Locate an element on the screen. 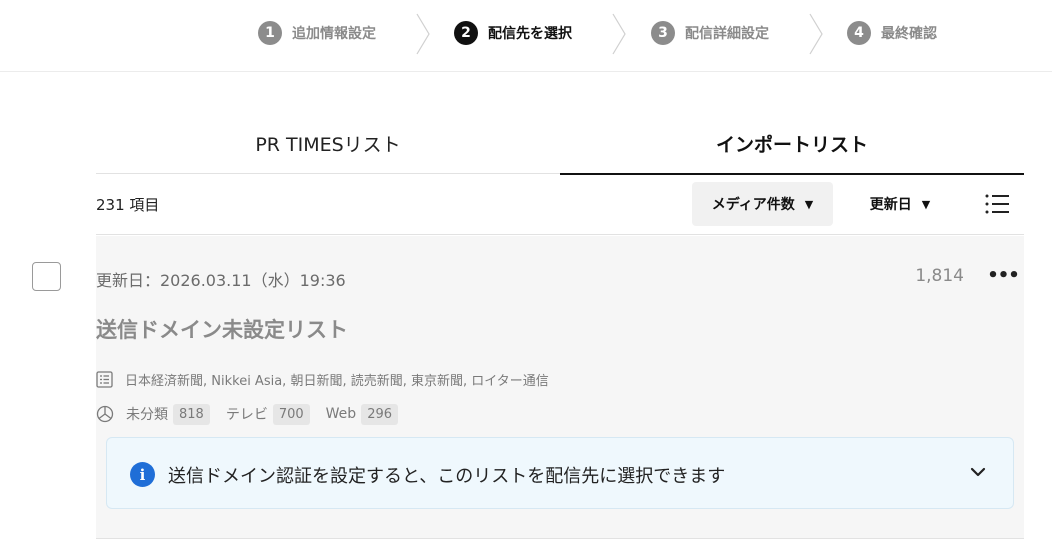 Image resolution: width=1052 pixels, height=555 pixels. step-1: 1 追加情報設定 is located at coordinates (317, 33).